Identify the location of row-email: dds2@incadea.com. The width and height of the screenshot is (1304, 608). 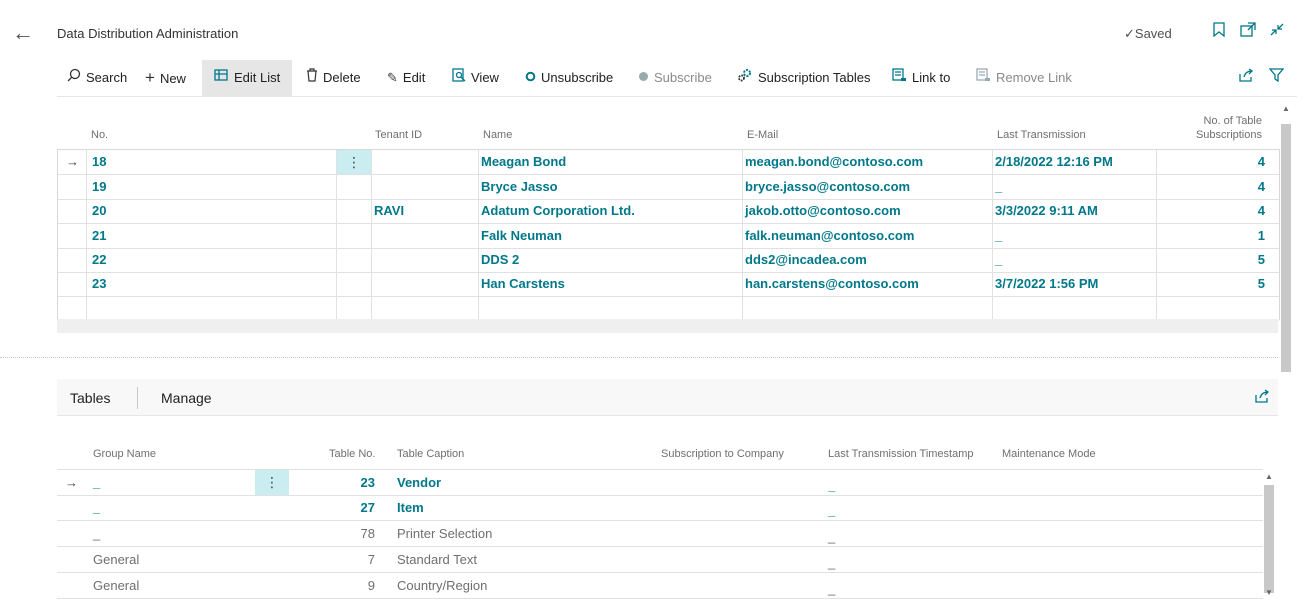
(806, 259).